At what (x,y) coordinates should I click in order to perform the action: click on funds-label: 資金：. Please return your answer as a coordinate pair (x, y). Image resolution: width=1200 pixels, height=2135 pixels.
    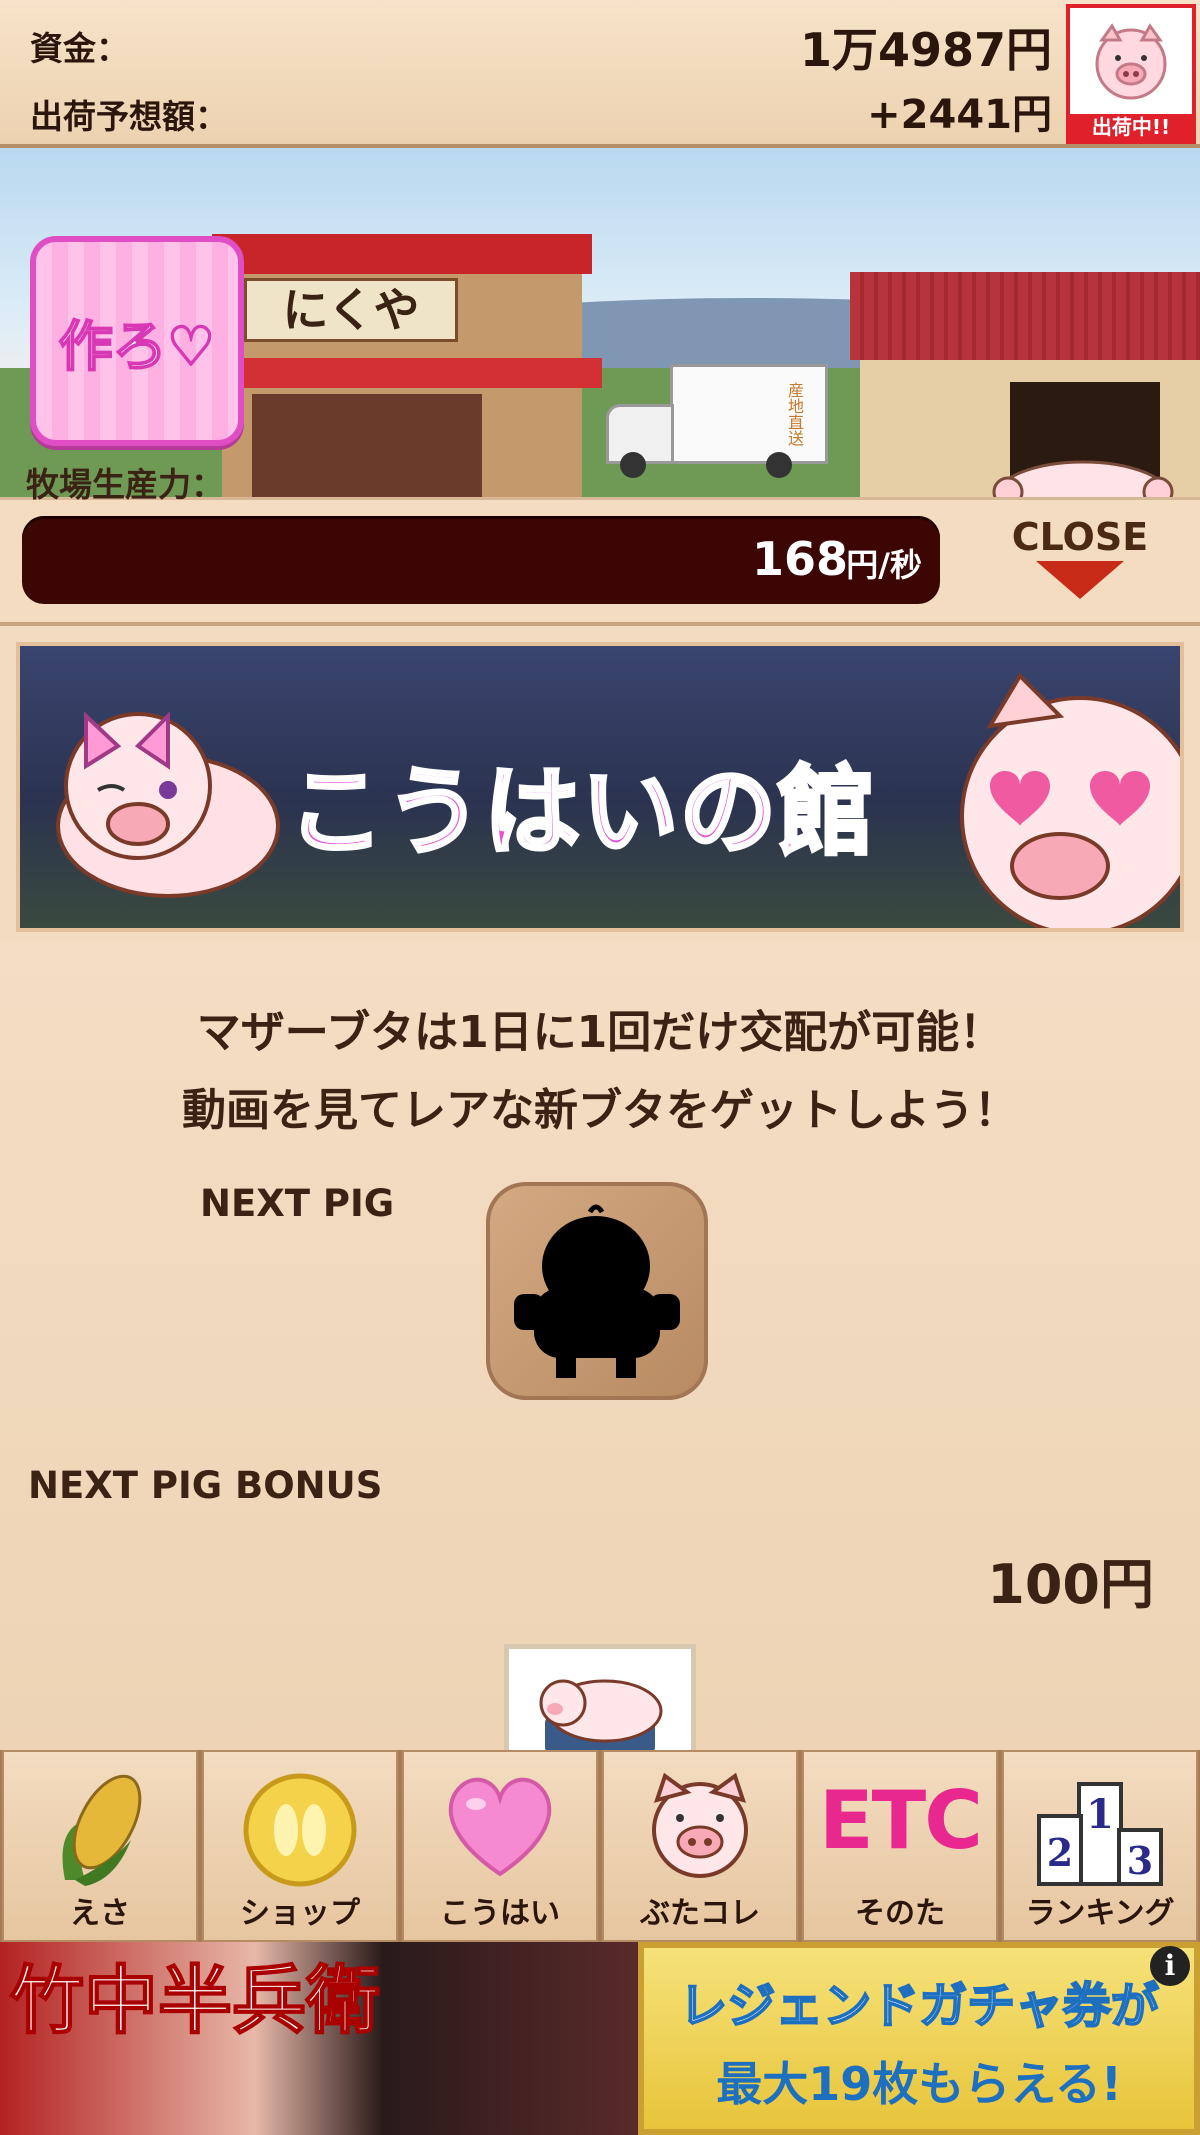
    Looking at the image, I should click on (79, 48).